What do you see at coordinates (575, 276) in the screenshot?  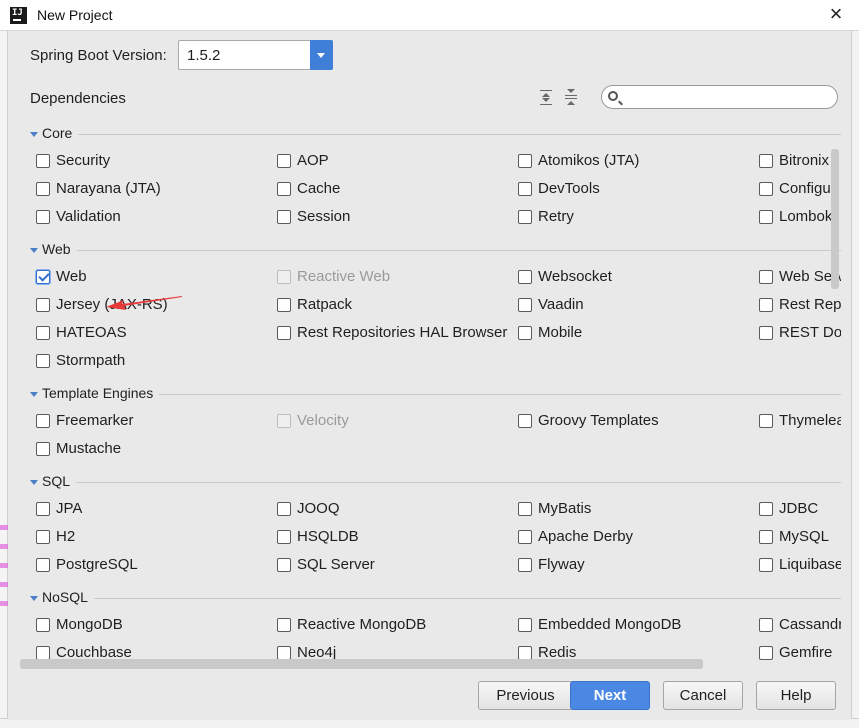 I see `dependency-label: Websocket` at bounding box center [575, 276].